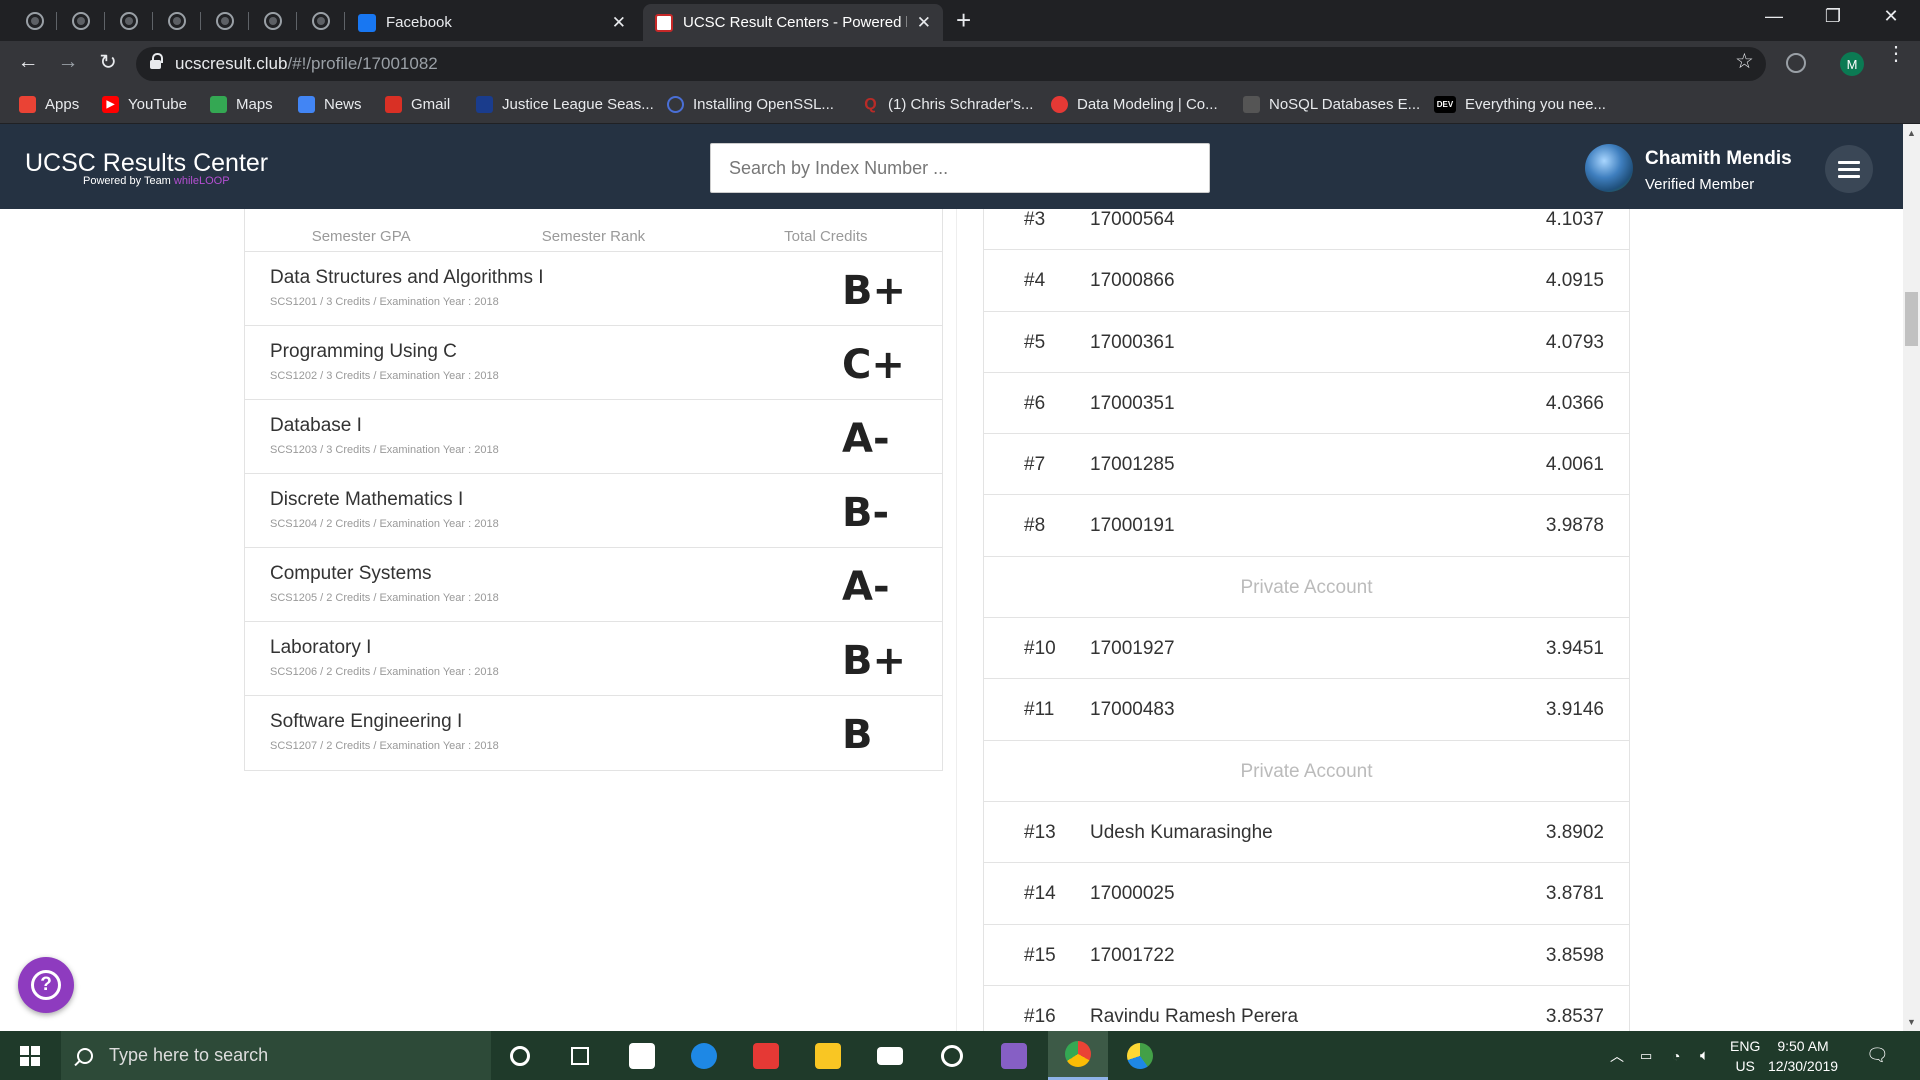 This screenshot has height=1080, width=1920. Describe the element at coordinates (1078, 1055) in the screenshot. I see `chrome-icon` at that location.